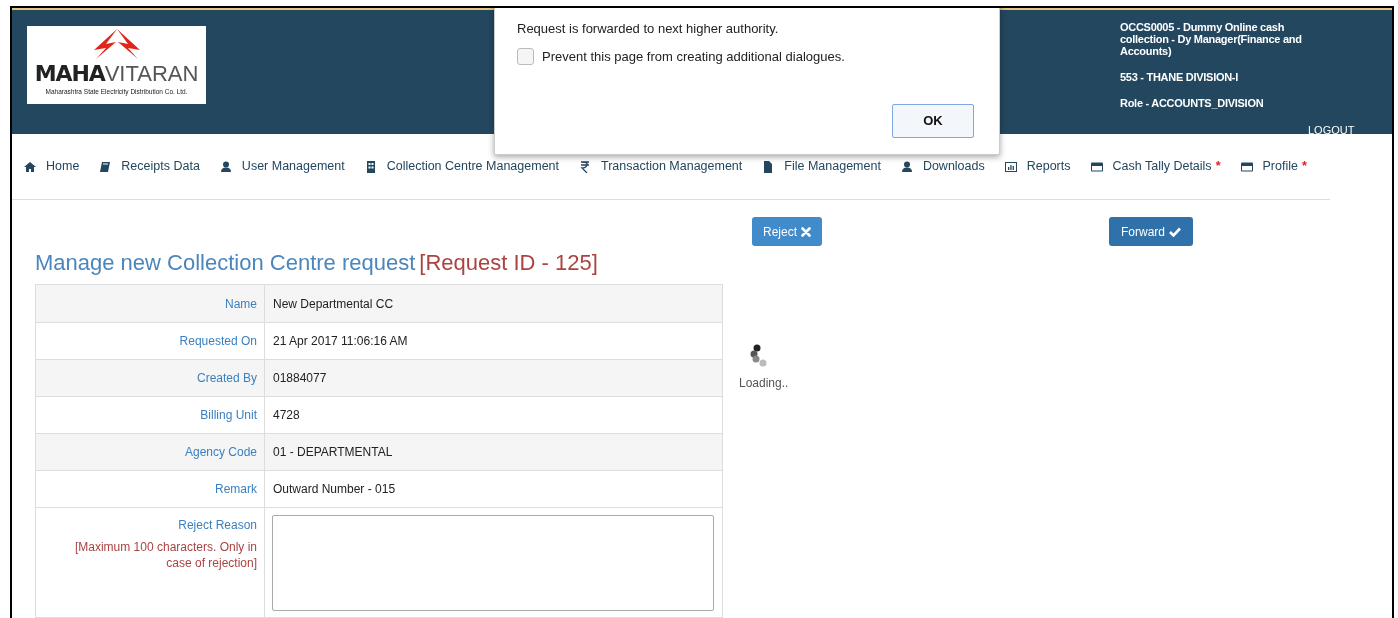  Describe the element at coordinates (334, 489) in the screenshot. I see `field-value: Outward Number - 015` at that location.